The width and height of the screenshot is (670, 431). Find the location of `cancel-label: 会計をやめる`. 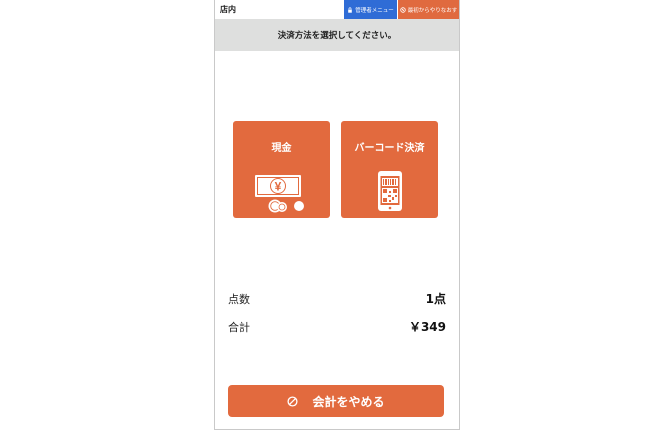

cancel-label: 会計をやめる is located at coordinates (348, 401).